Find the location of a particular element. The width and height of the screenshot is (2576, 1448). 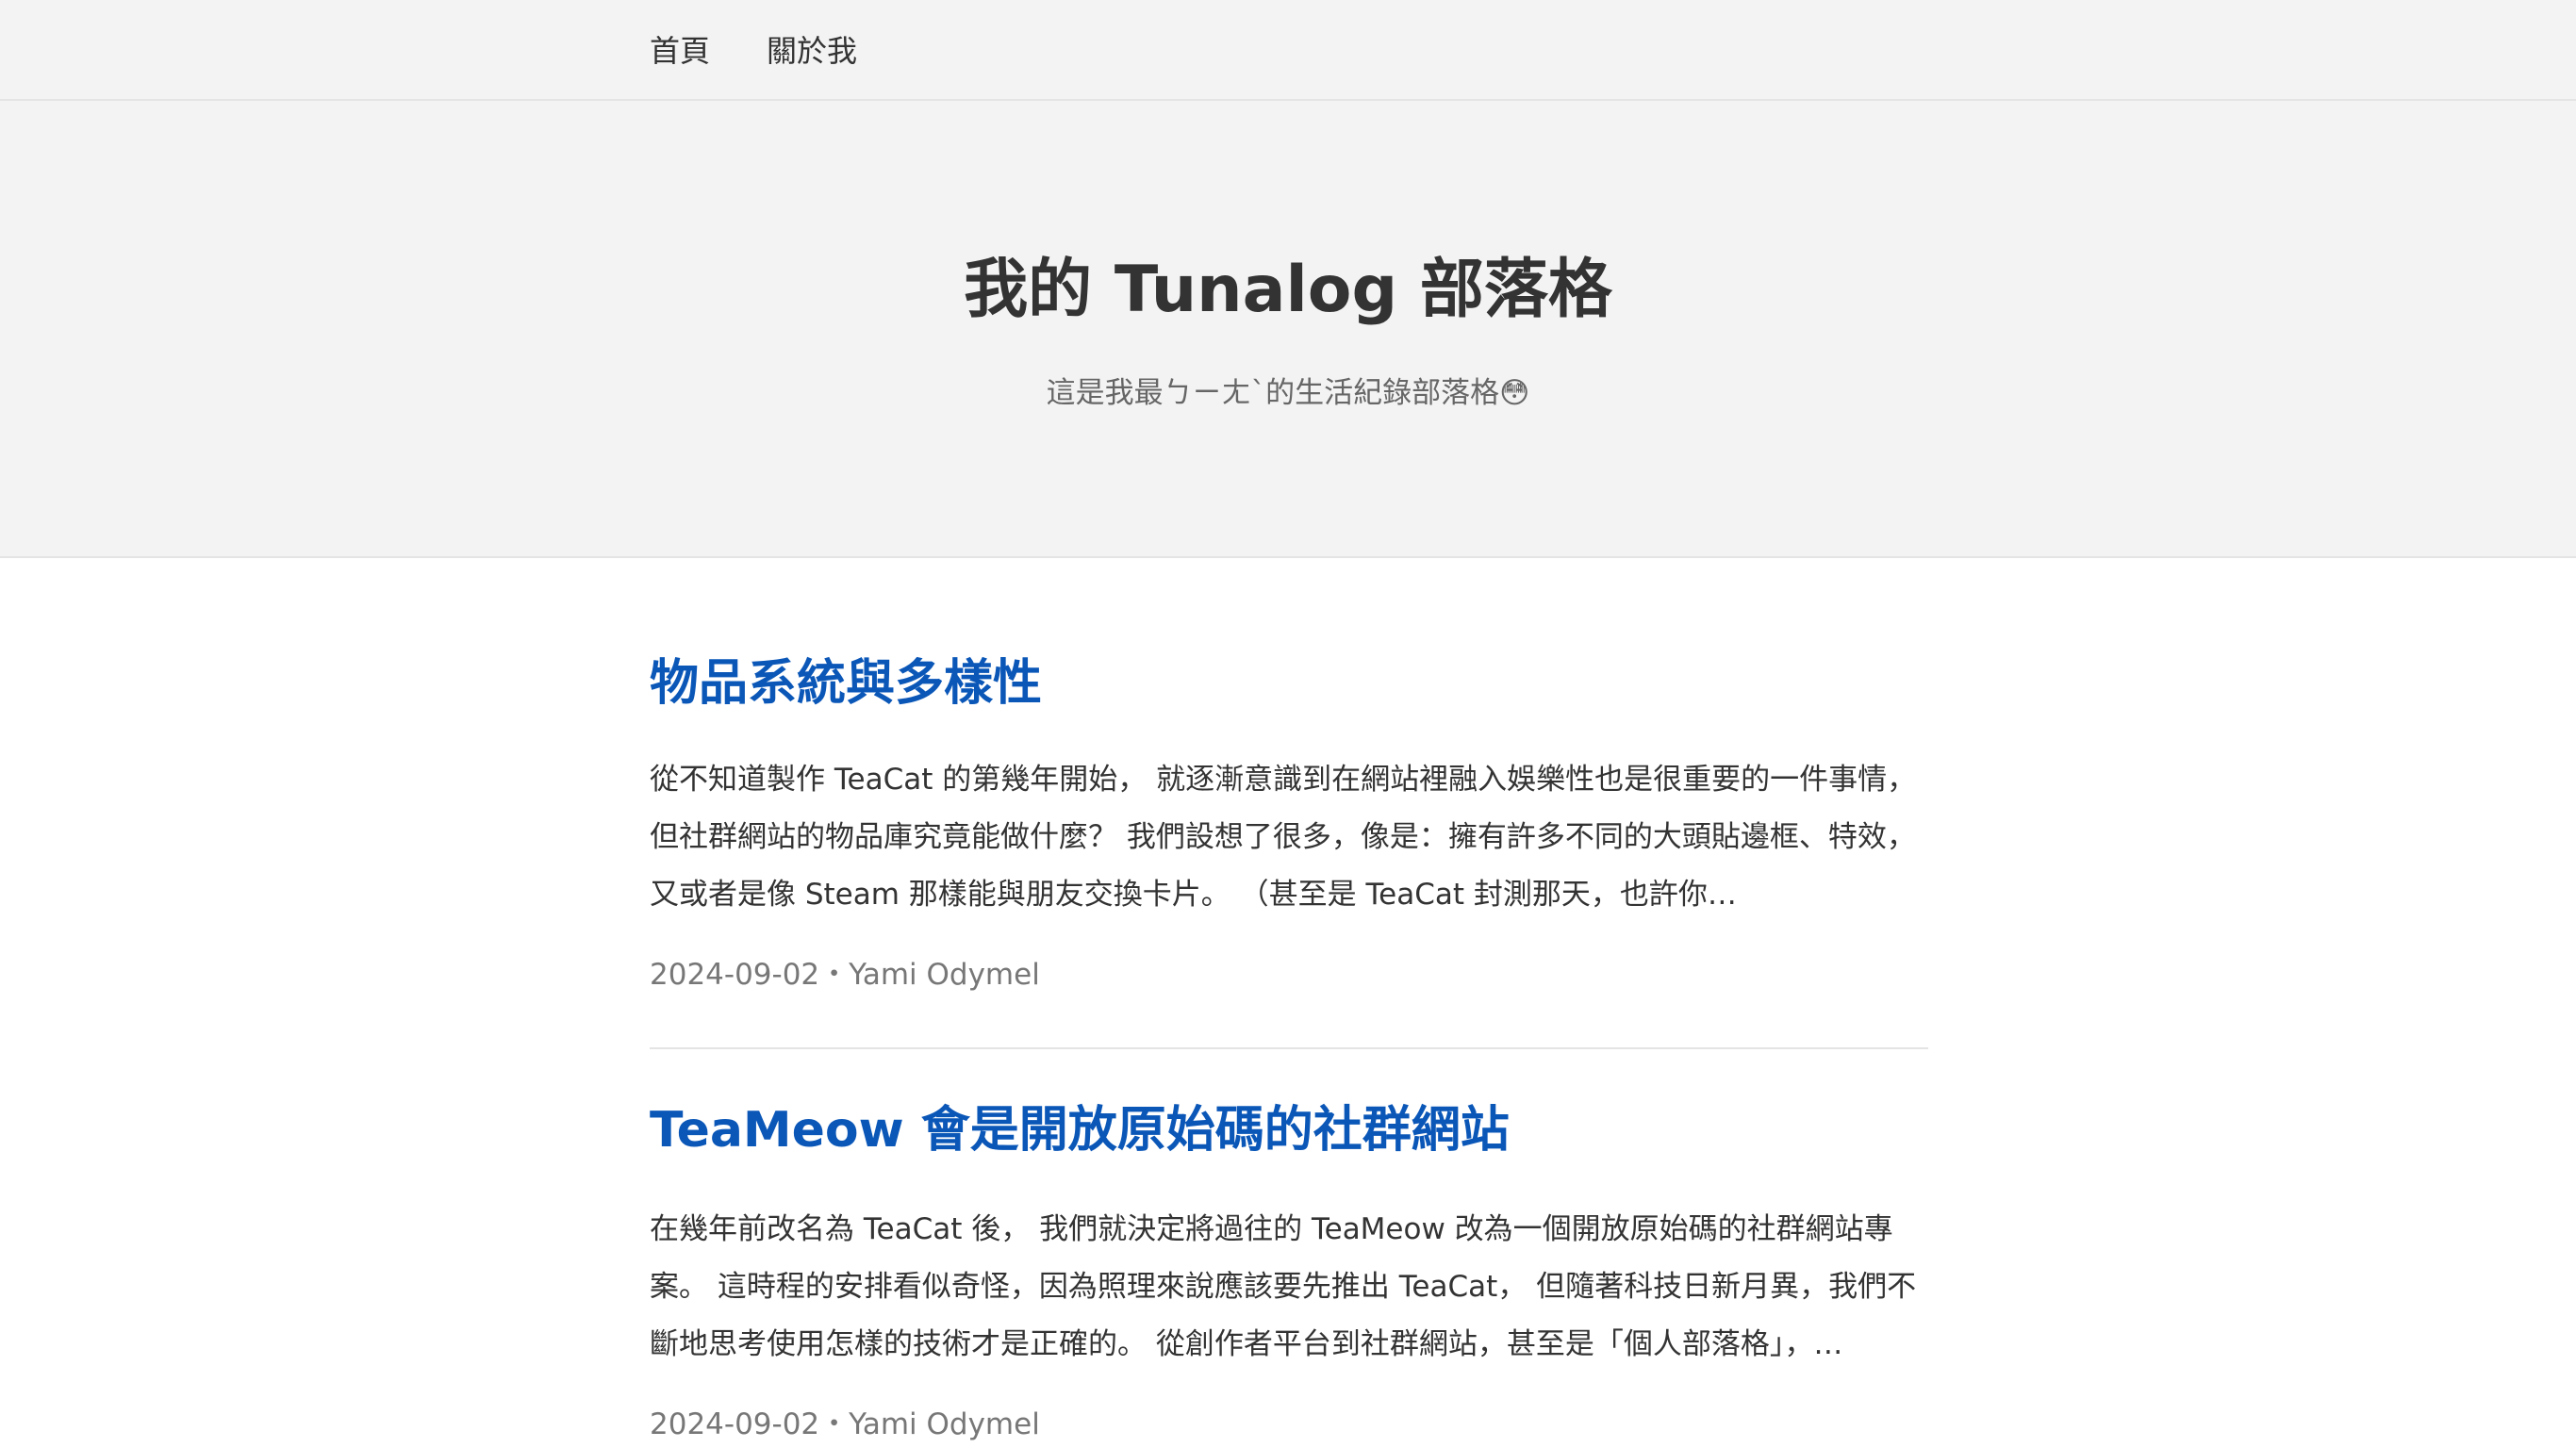

top-nav-links: 首頁 關於我 is located at coordinates (753, 50).